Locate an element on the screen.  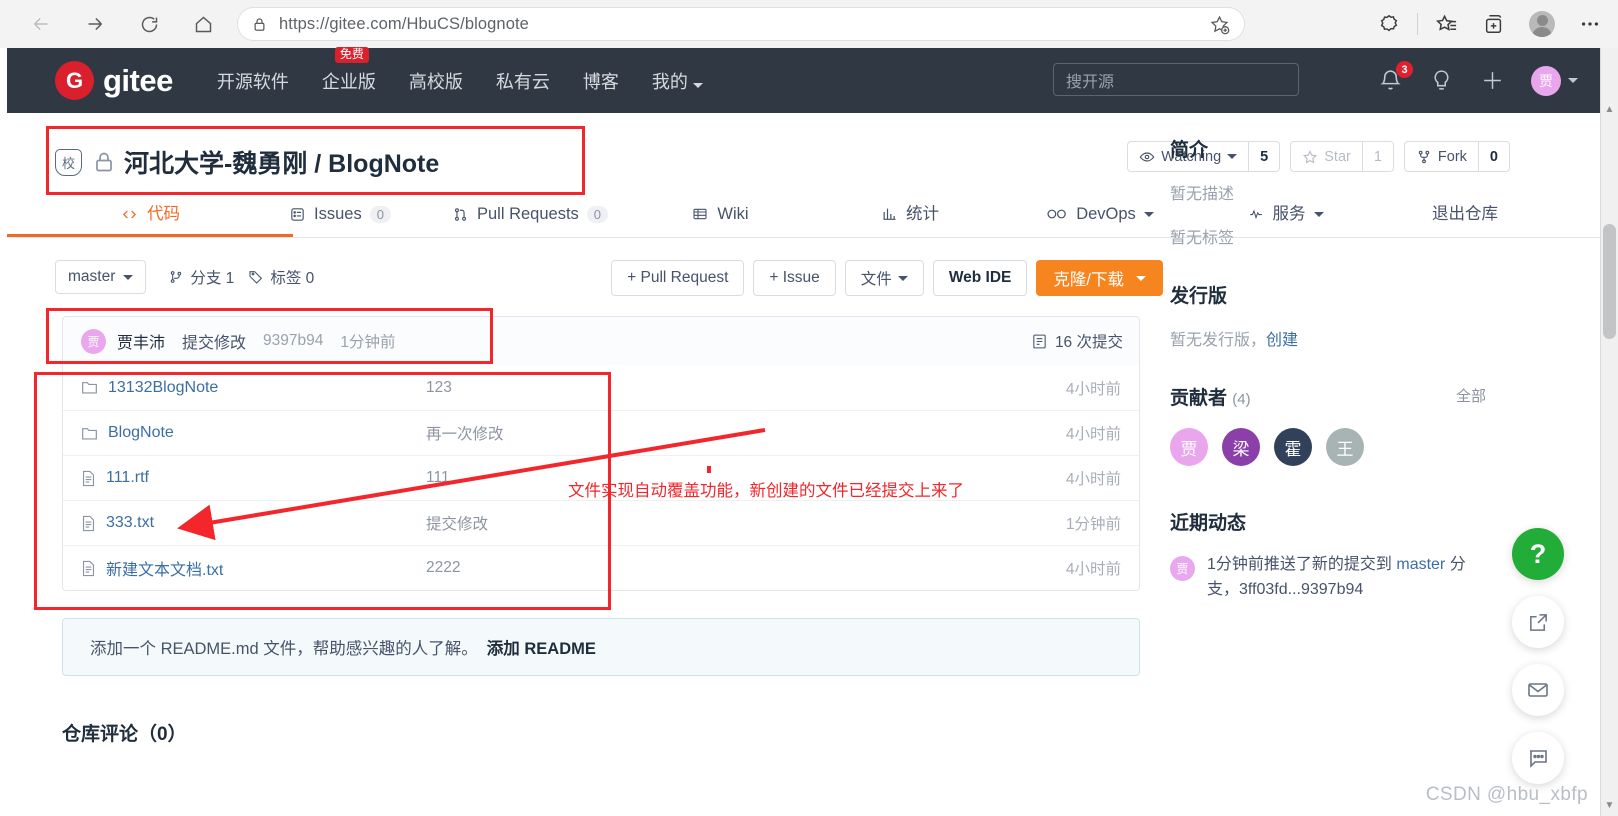
file-time: 4小时前 is located at coordinates (1093, 479).